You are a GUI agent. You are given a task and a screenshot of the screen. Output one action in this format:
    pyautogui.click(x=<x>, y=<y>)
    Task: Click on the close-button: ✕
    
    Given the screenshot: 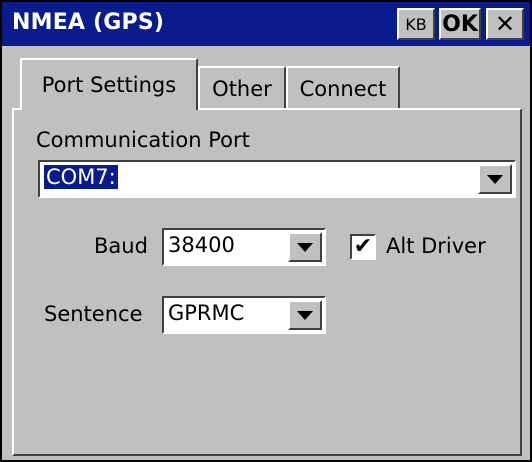 What is the action you would take?
    pyautogui.click(x=505, y=24)
    